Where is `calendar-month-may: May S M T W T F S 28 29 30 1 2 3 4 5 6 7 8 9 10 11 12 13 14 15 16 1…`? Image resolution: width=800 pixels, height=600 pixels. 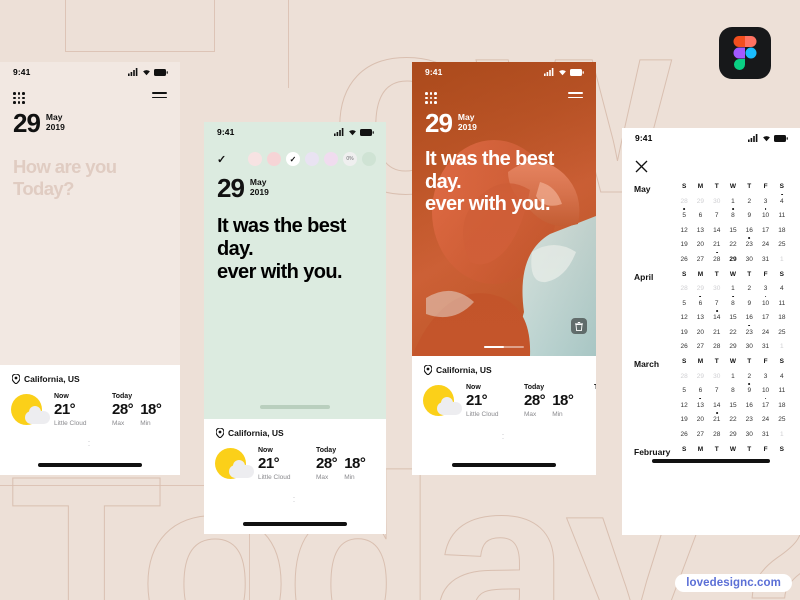 calendar-month-may: May S M T W T F S 28 29 30 1 2 3 4 5 6 7 8 9 10 11 12 13 14 15 16 1… is located at coordinates (711, 219).